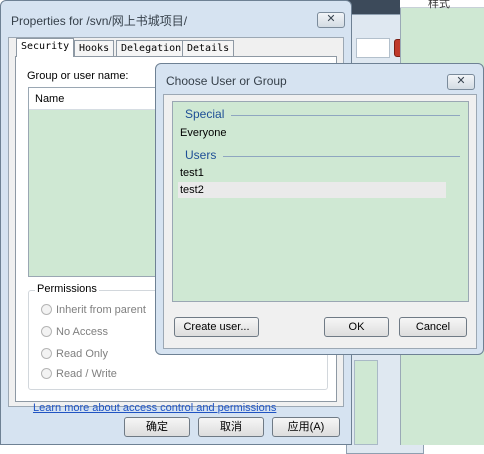 This screenshot has height=454, width=484. I want to click on tab-hooks: Hooks, so click(94, 48).